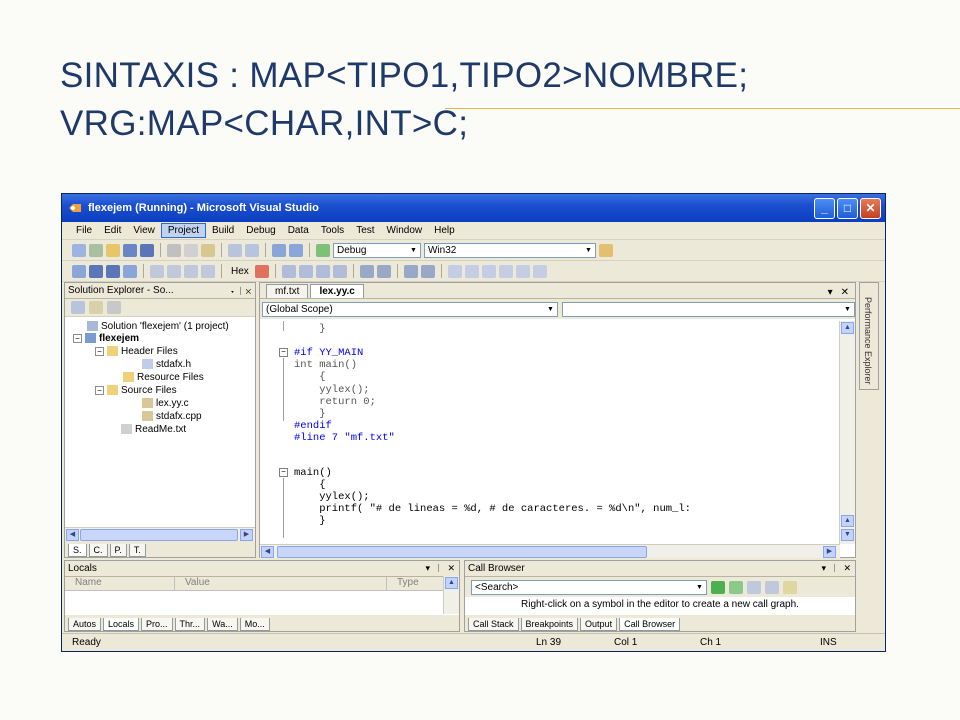 The image size is (960, 720). What do you see at coordinates (96, 271) in the screenshot?
I see `break-all-icon` at bounding box center [96, 271].